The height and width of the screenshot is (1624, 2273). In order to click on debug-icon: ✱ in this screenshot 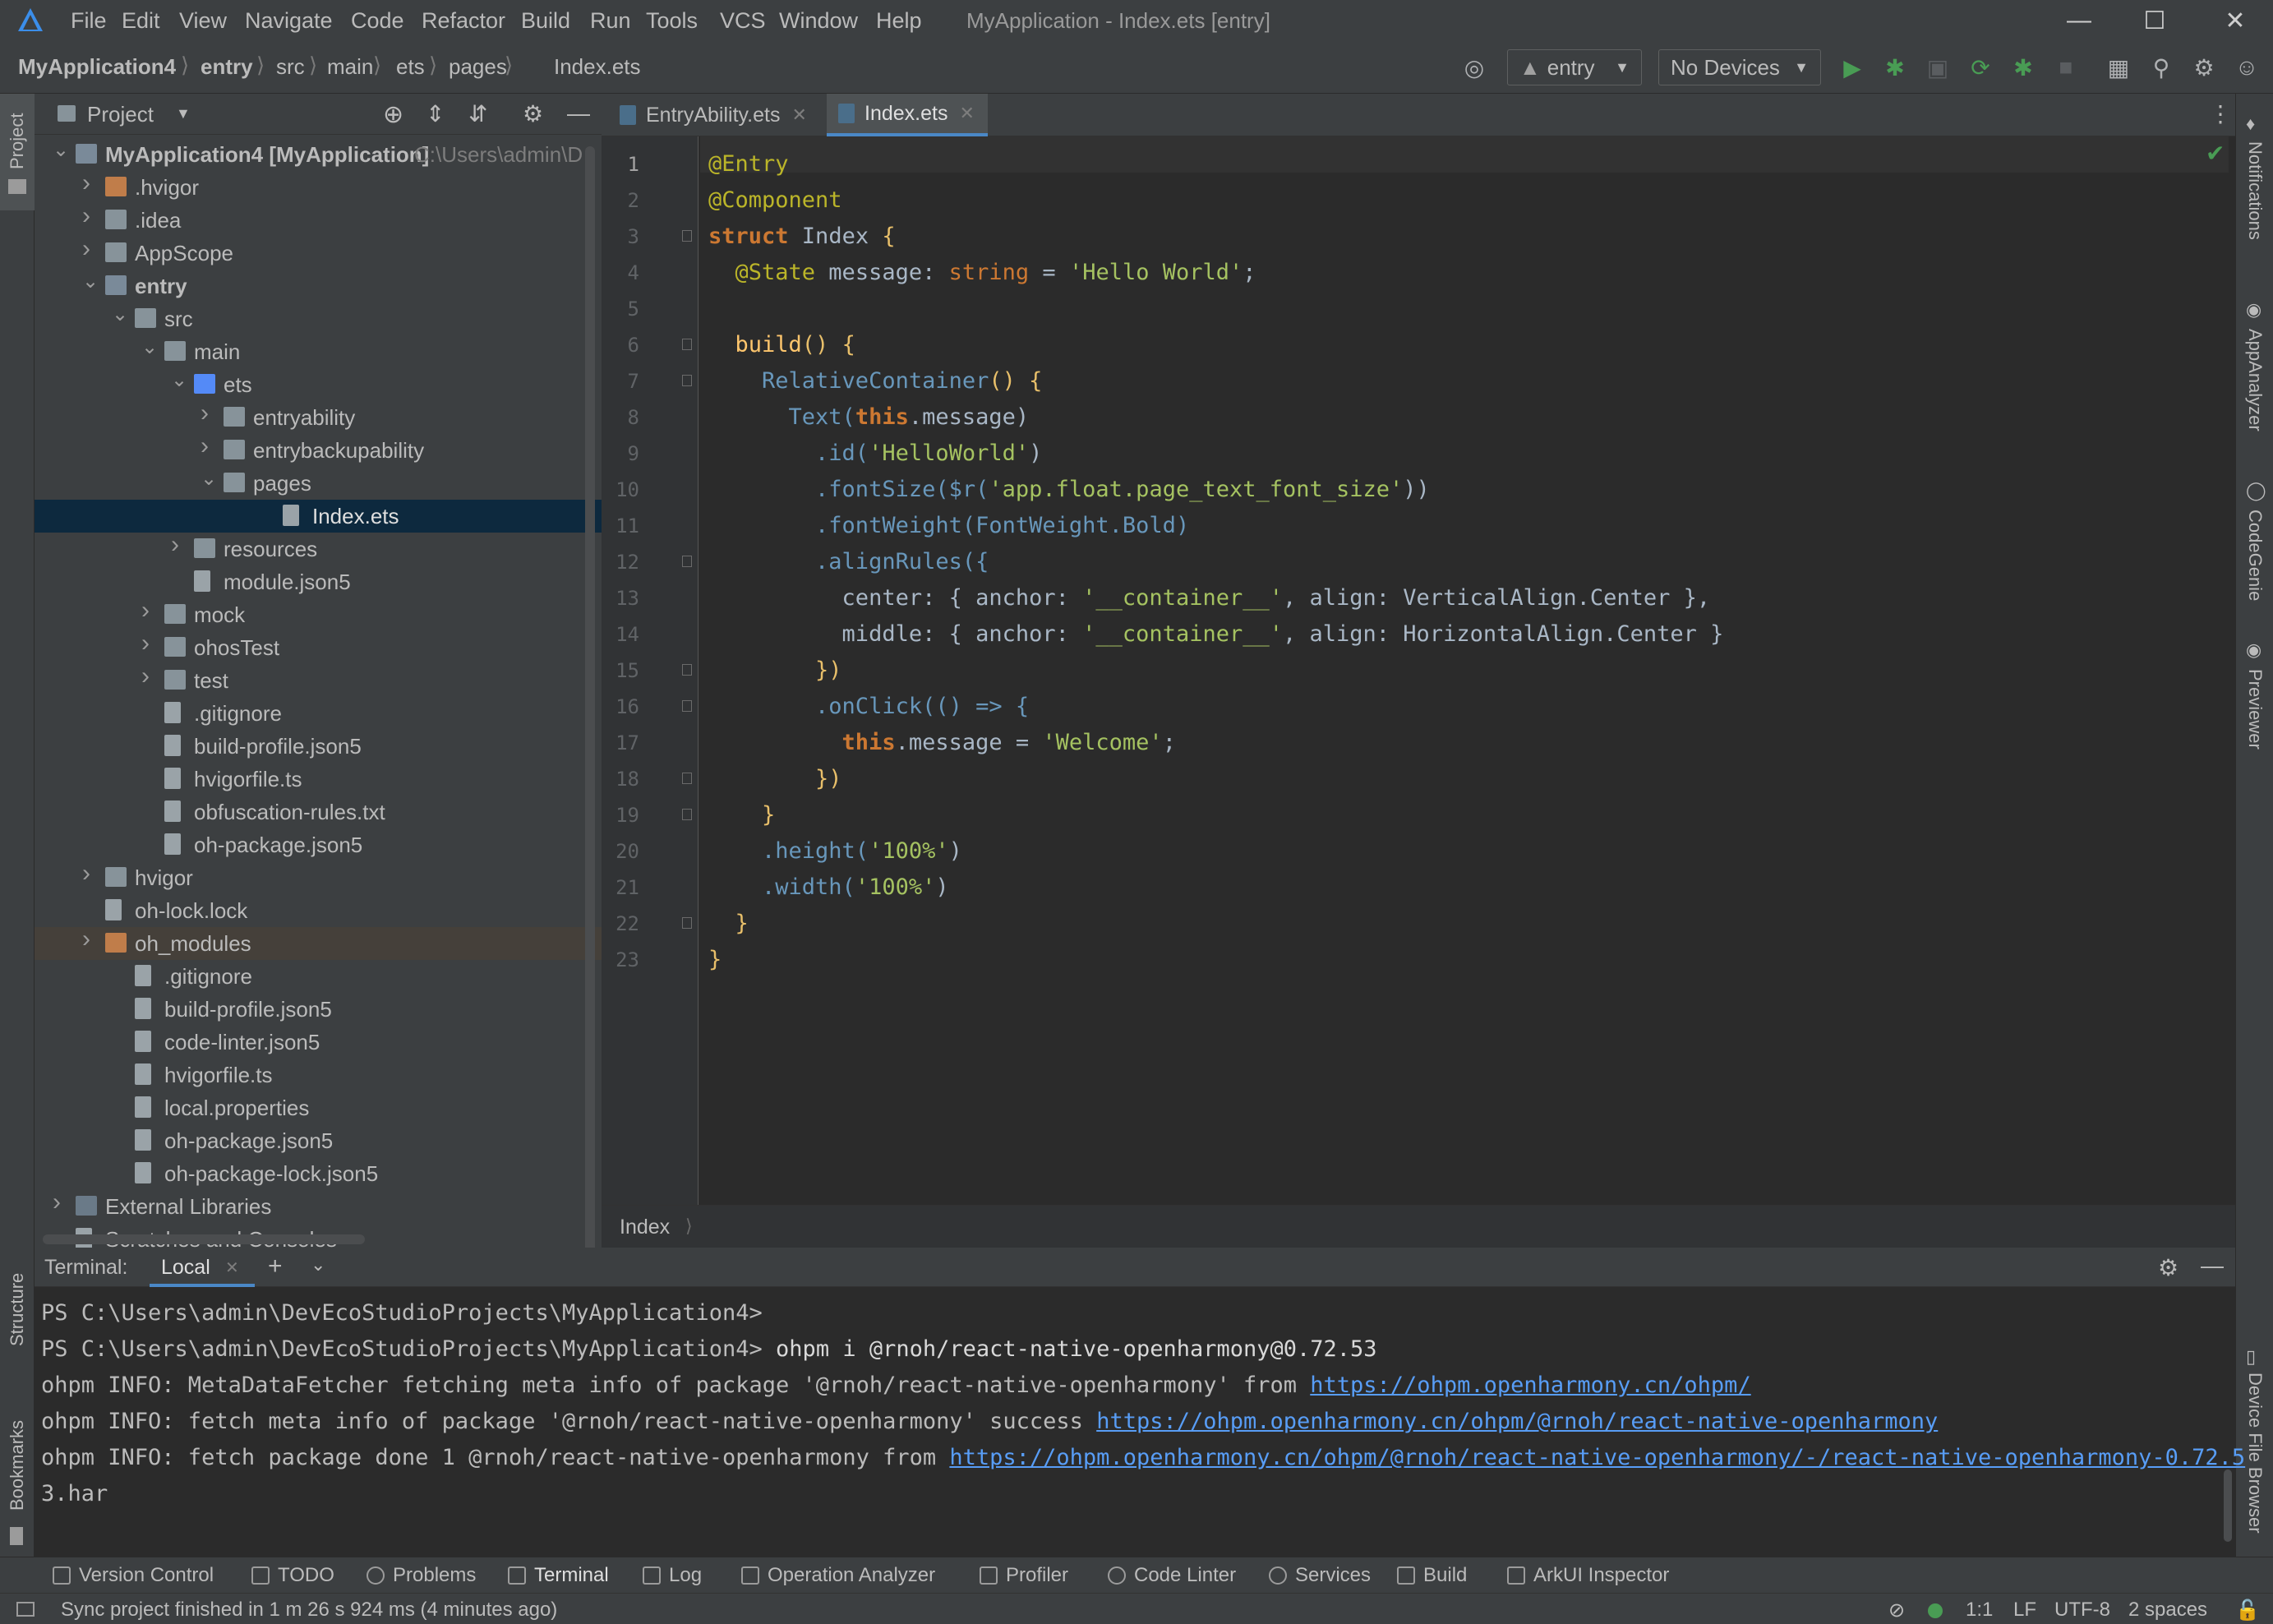, I will do `click(1895, 67)`.